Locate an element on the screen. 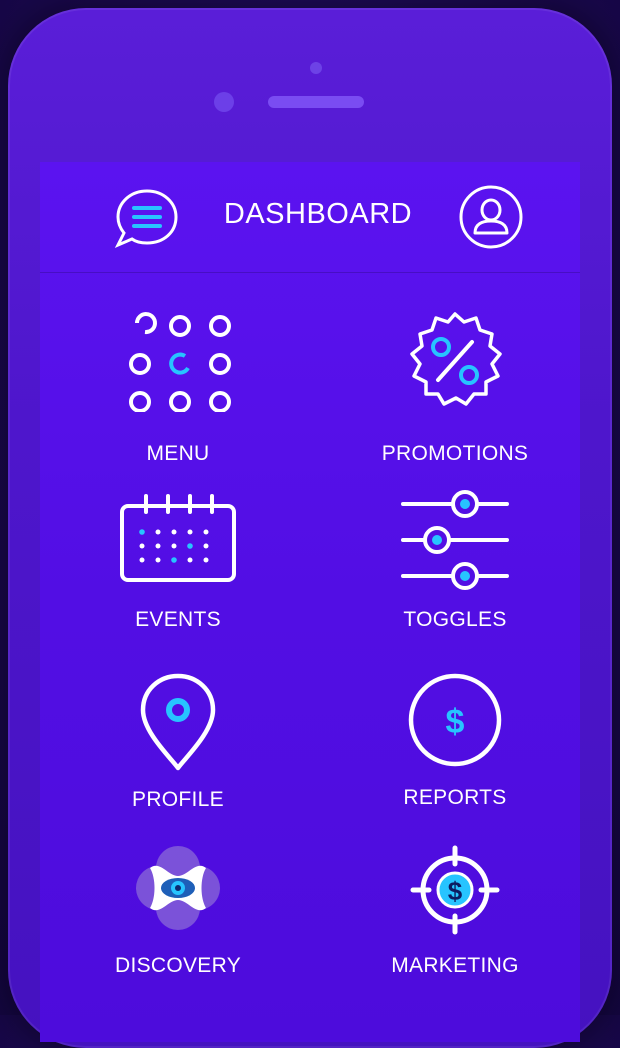 This screenshot has width=620, height=1048. grid-dots-icon is located at coordinates (180, 362).